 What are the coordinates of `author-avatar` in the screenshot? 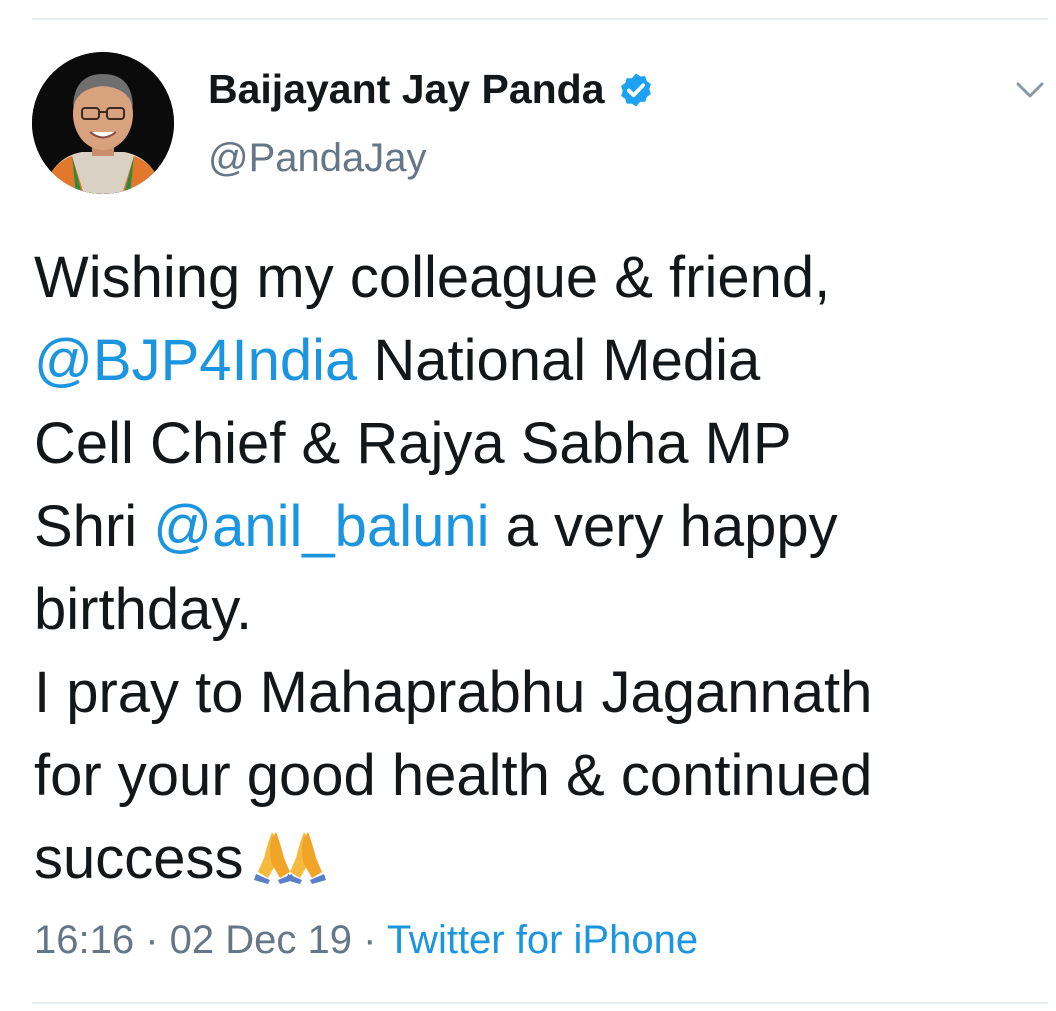 It's located at (103, 123).